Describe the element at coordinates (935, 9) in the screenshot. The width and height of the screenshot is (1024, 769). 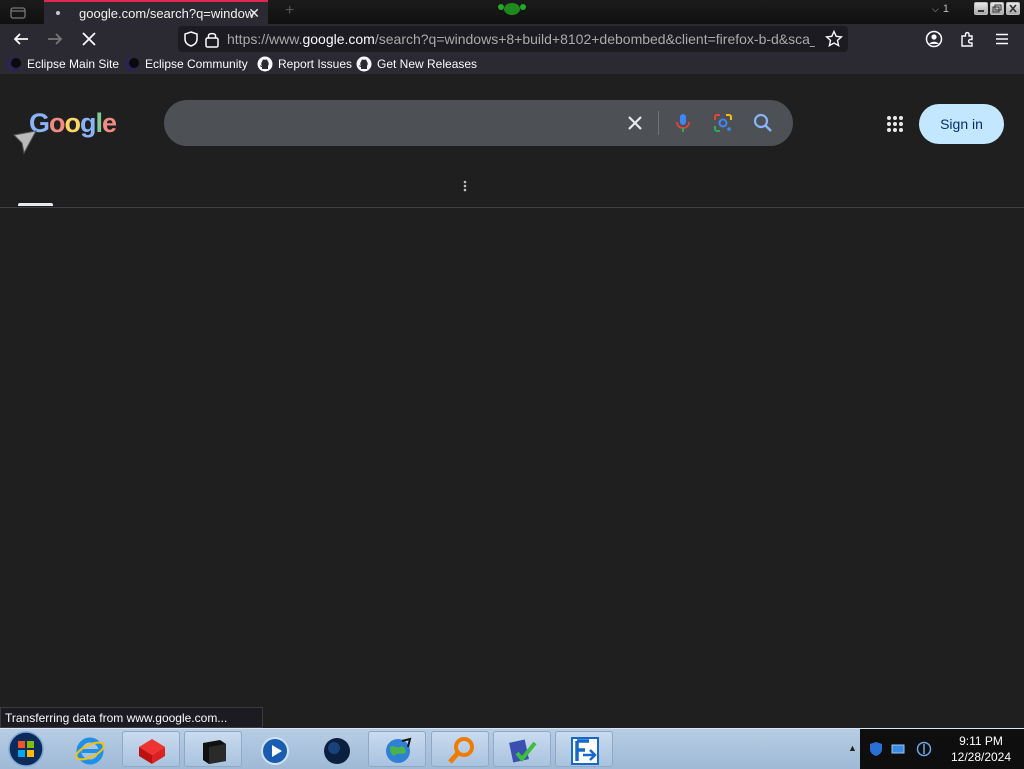
I see `chevron-down-icon: ⌵` at that location.